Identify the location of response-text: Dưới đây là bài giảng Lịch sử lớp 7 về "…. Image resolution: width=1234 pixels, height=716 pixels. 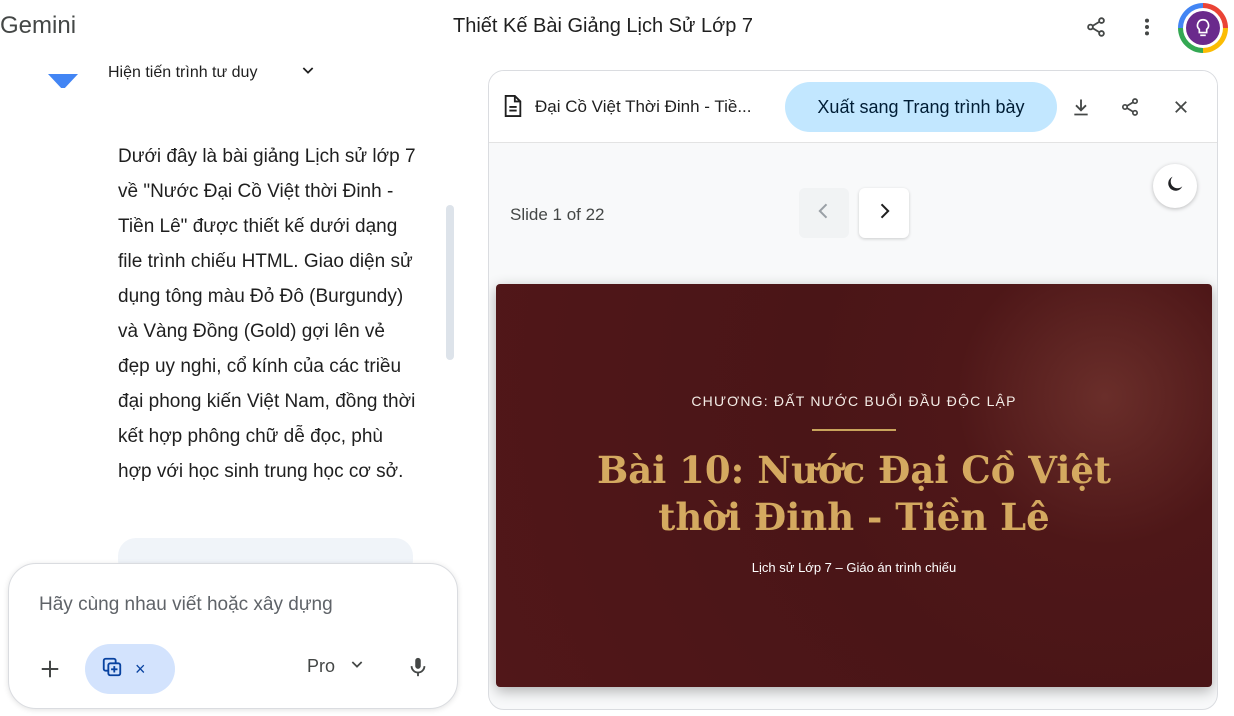
(267, 314).